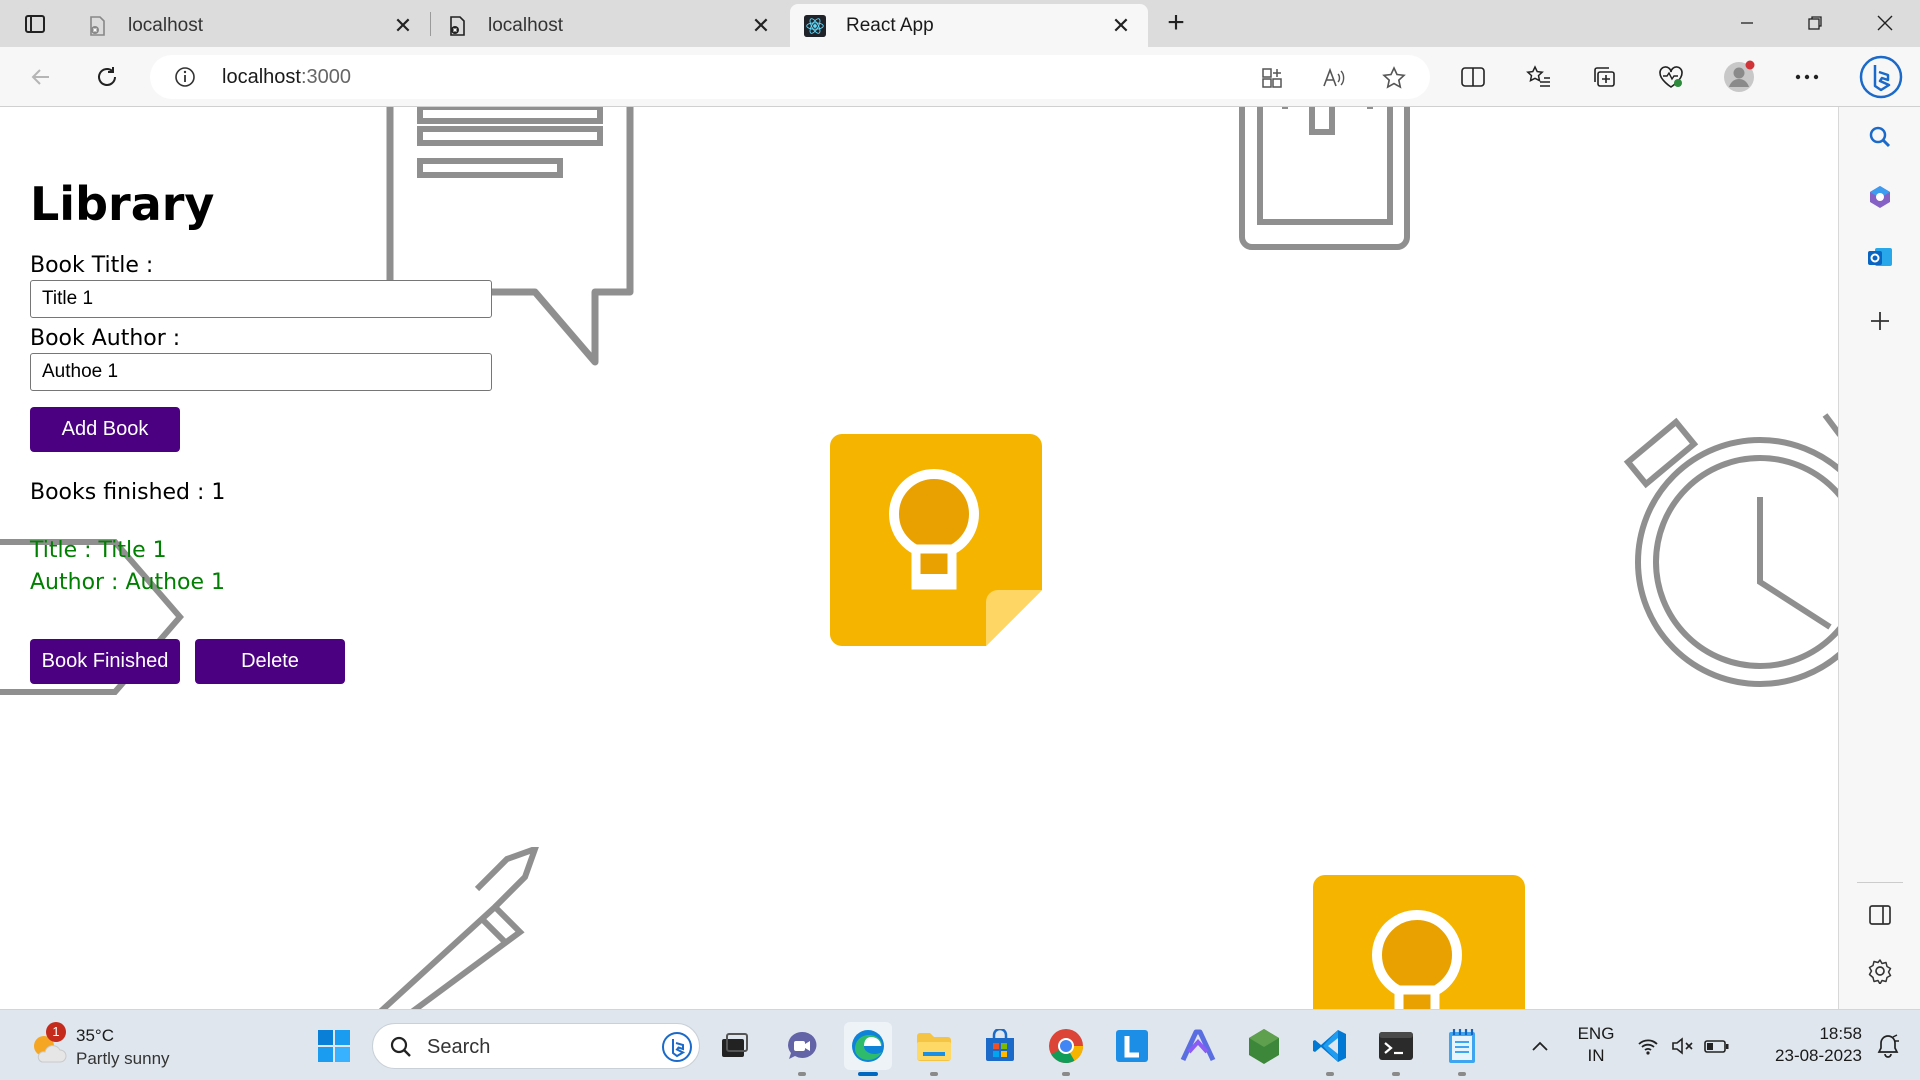 This screenshot has height=1080, width=1920. Describe the element at coordinates (1807, 1045) in the screenshot. I see `system-clock: 18:58 23-08-2023` at that location.